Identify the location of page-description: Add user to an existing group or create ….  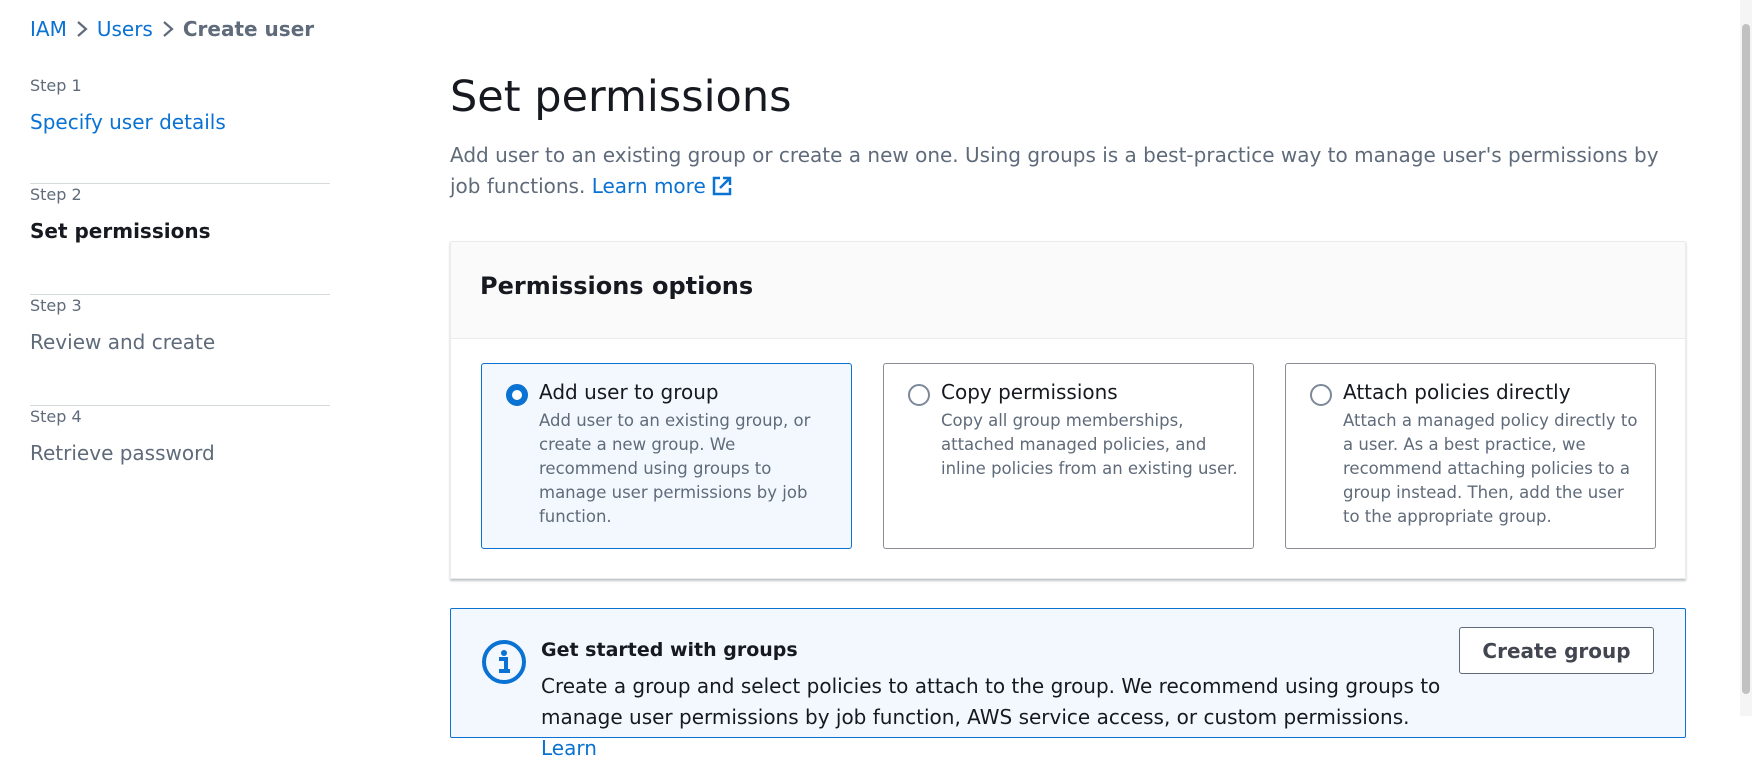
(1068, 171).